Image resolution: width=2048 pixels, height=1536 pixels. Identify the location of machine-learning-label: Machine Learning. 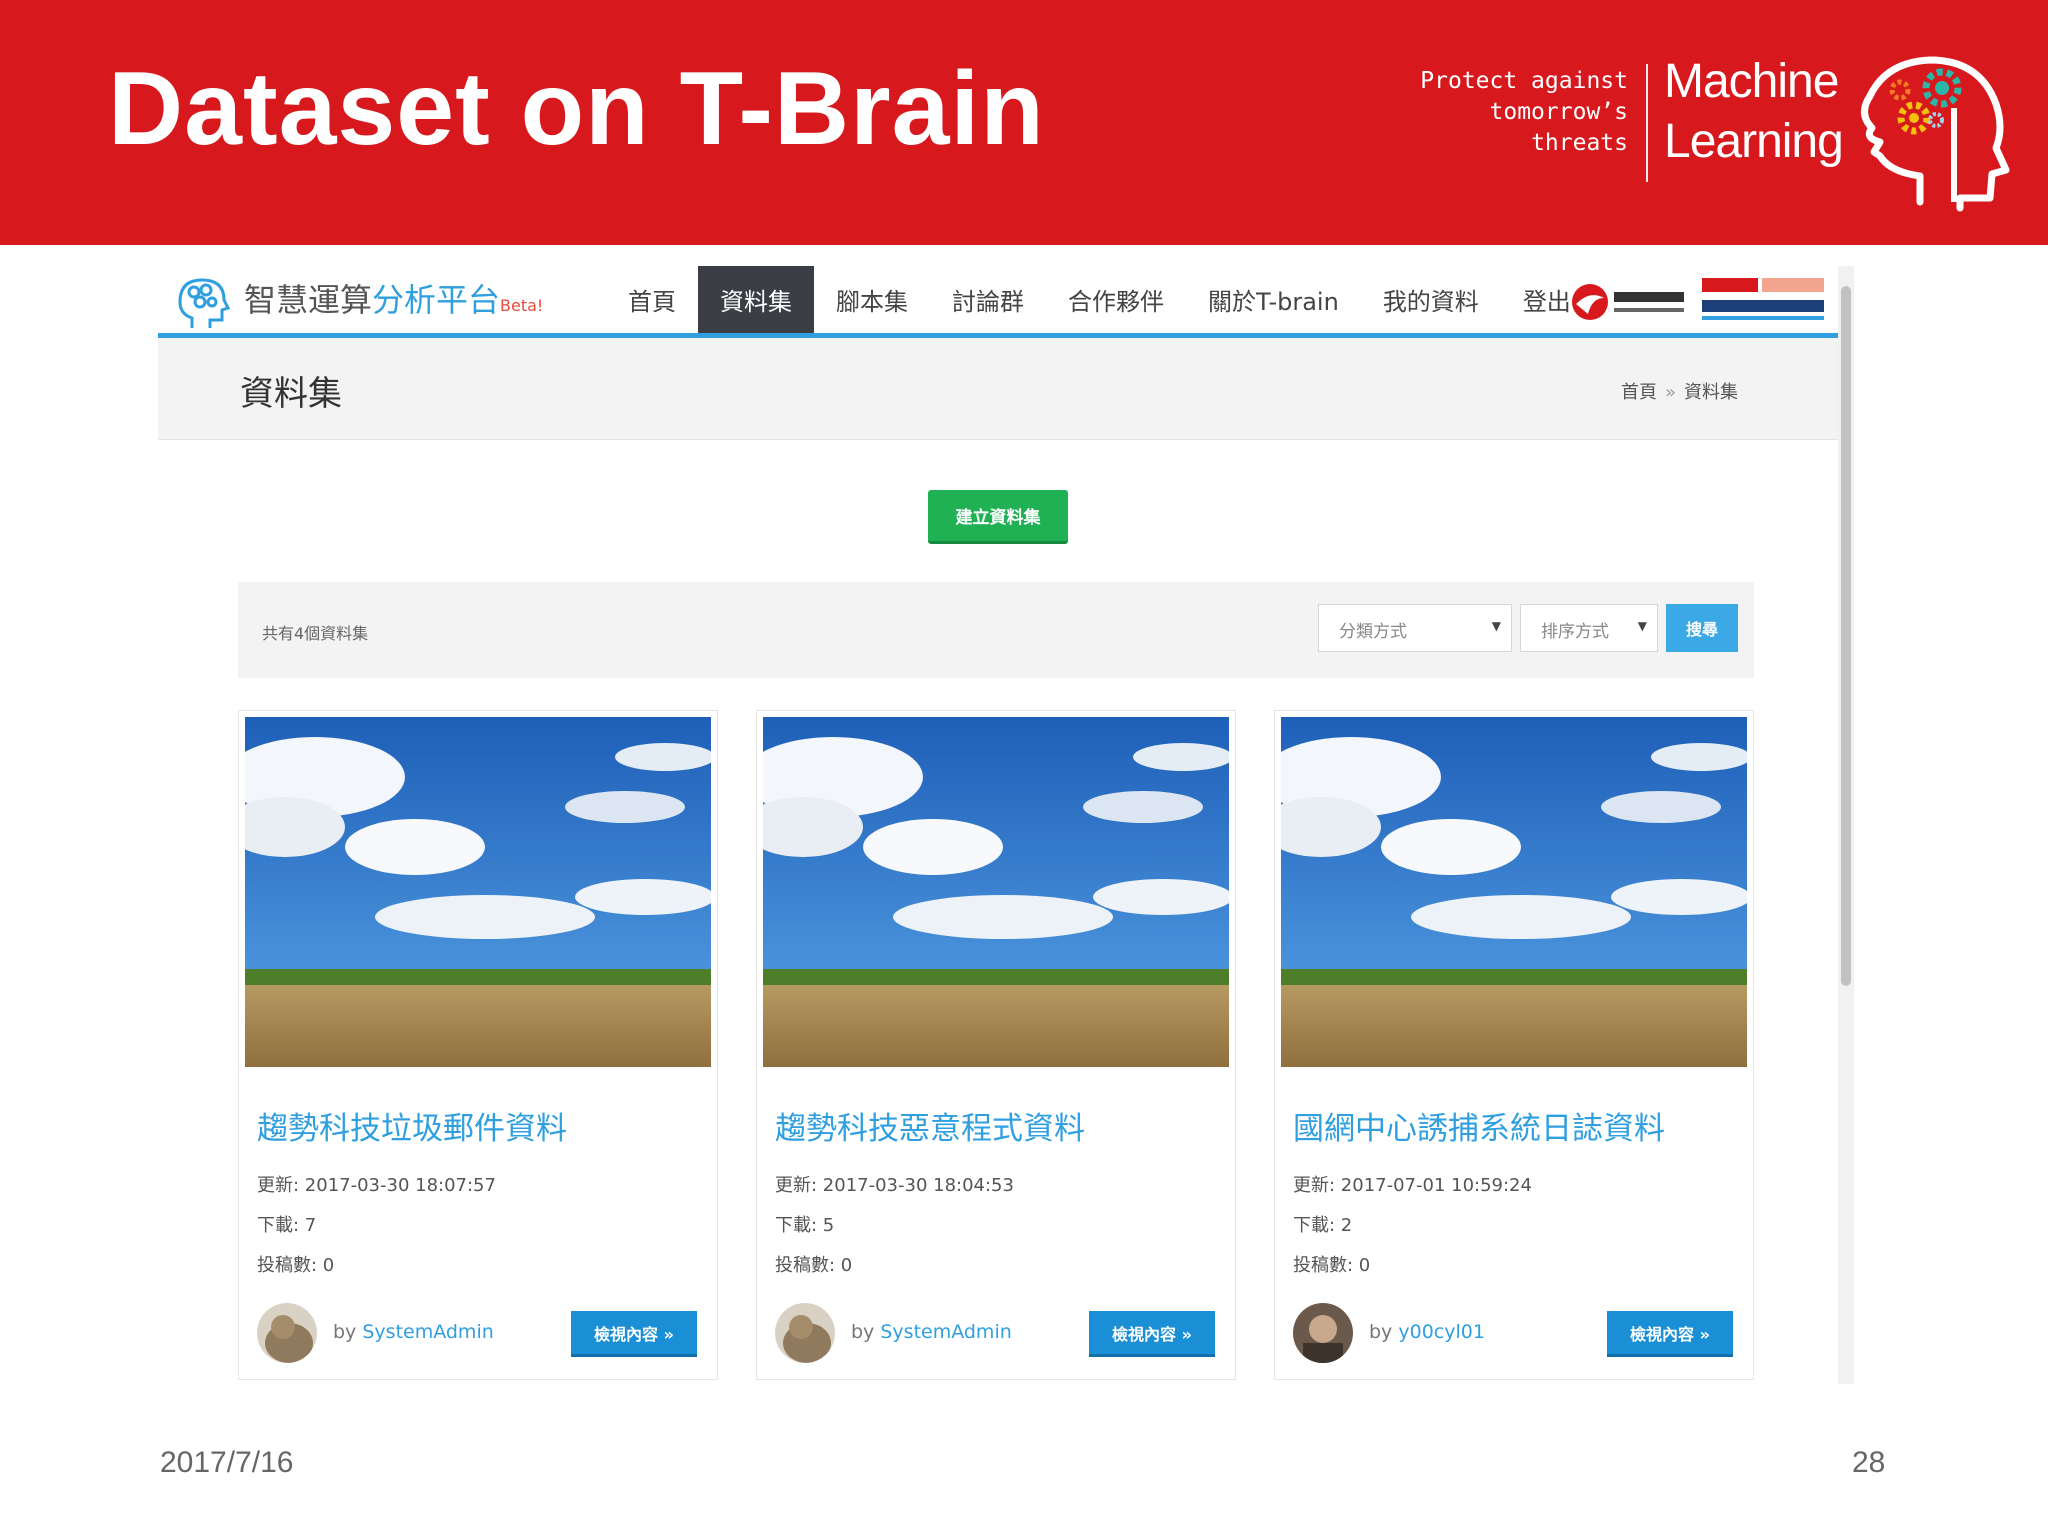
(1754, 112).